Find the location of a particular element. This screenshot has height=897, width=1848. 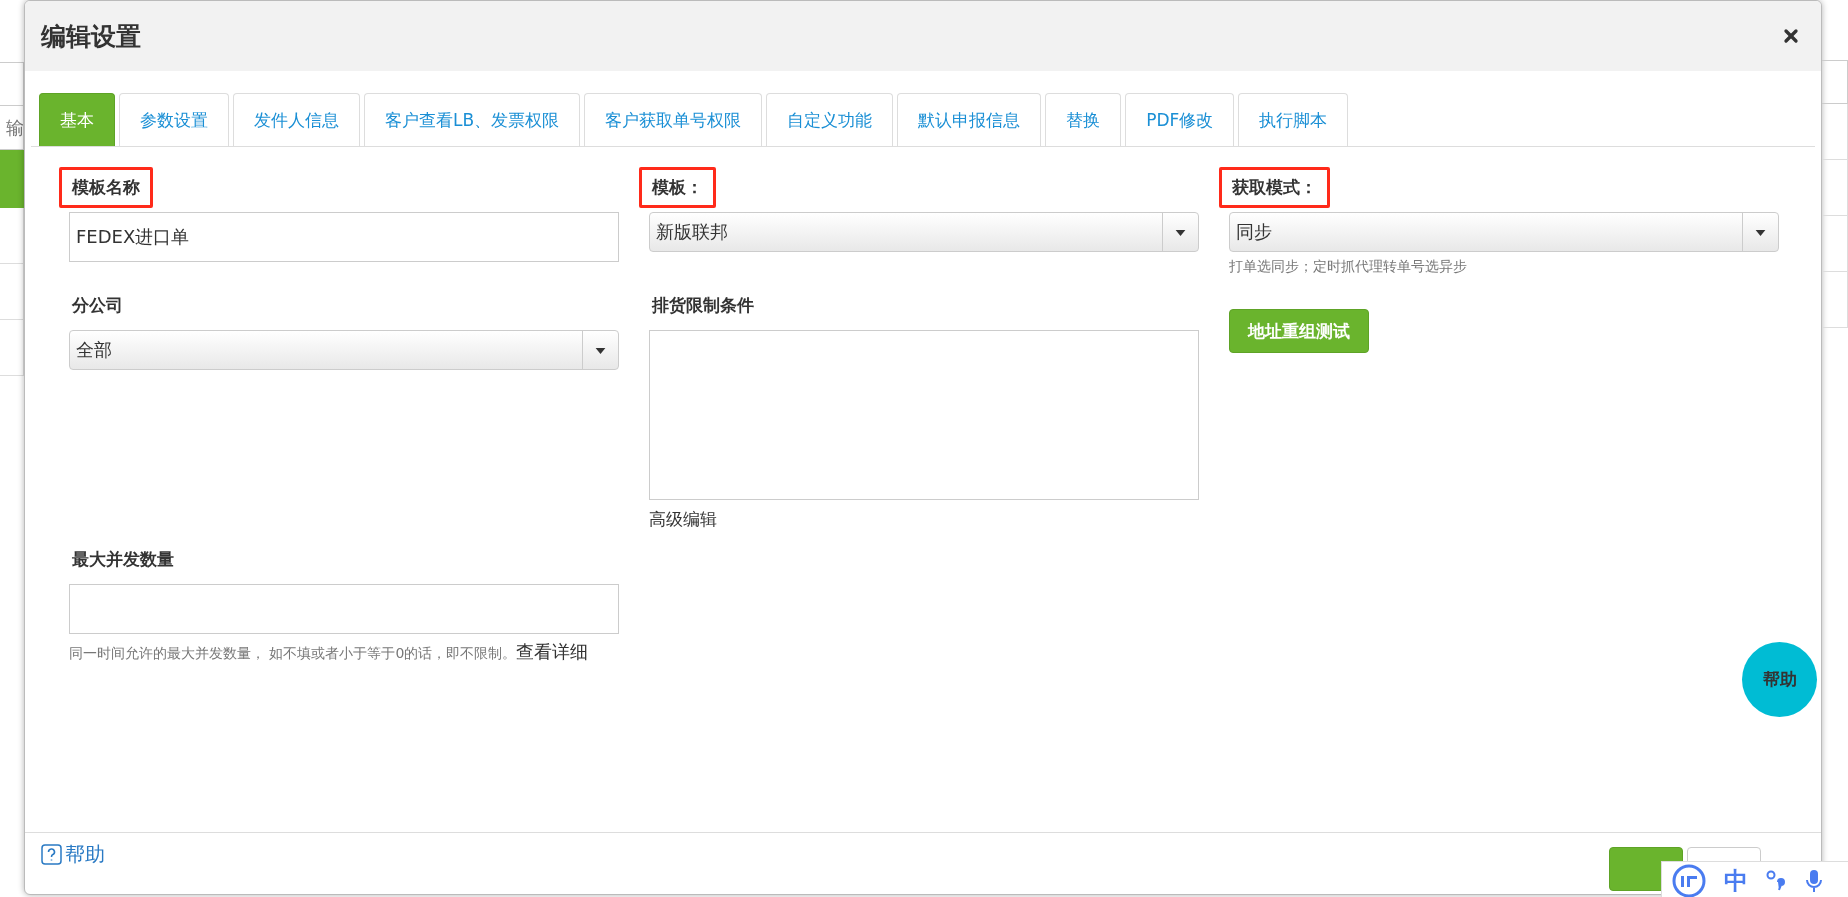

input-mode: 中 is located at coordinates (1736, 881).